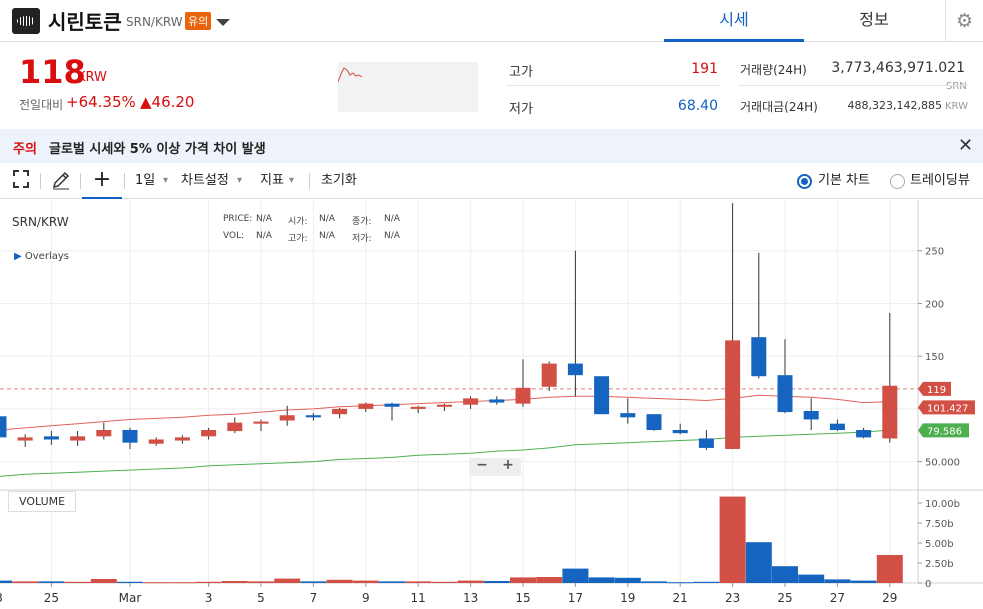  What do you see at coordinates (773, 70) in the screenshot?
I see `volume-label: 거래량(24H)` at bounding box center [773, 70].